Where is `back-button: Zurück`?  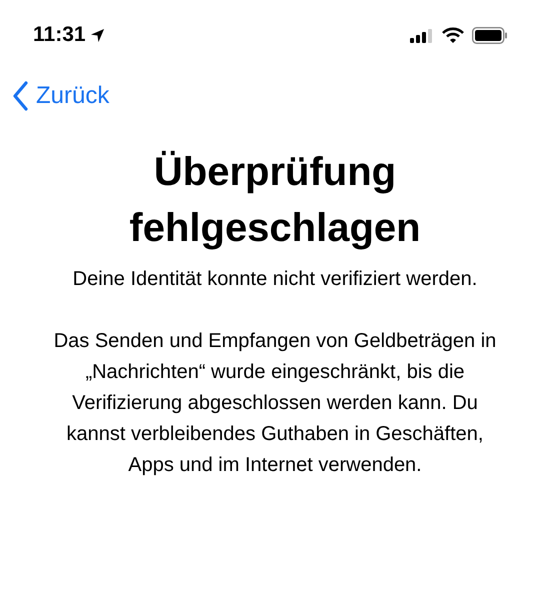 back-button: Zurück is located at coordinates (61, 96).